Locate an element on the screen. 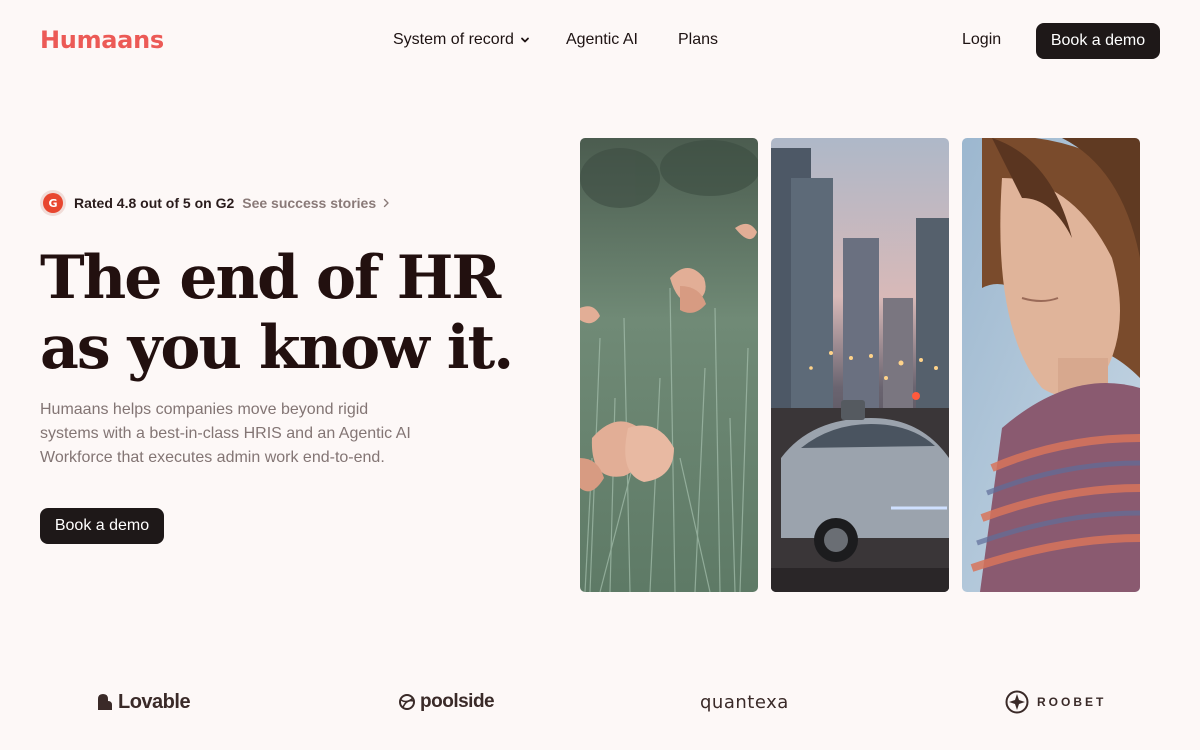  logo-quantexa-text: quantexa is located at coordinates (744, 702).